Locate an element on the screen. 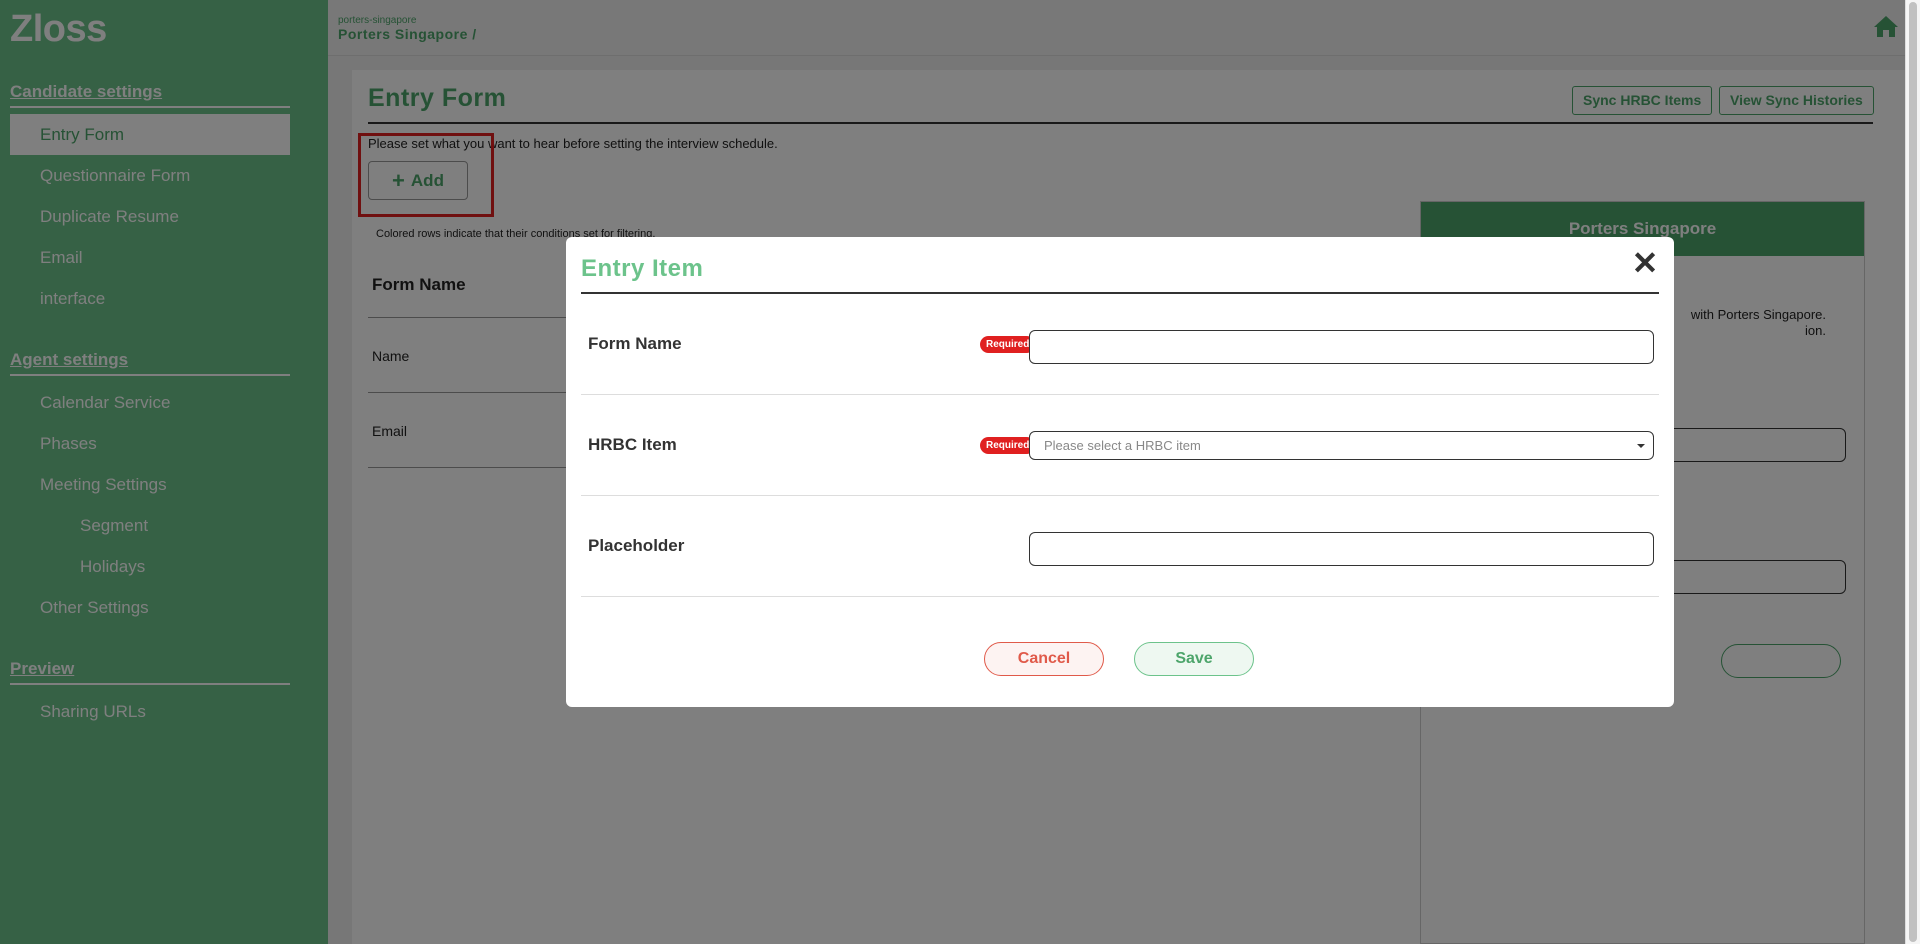  save-button: Save is located at coordinates (1194, 659).